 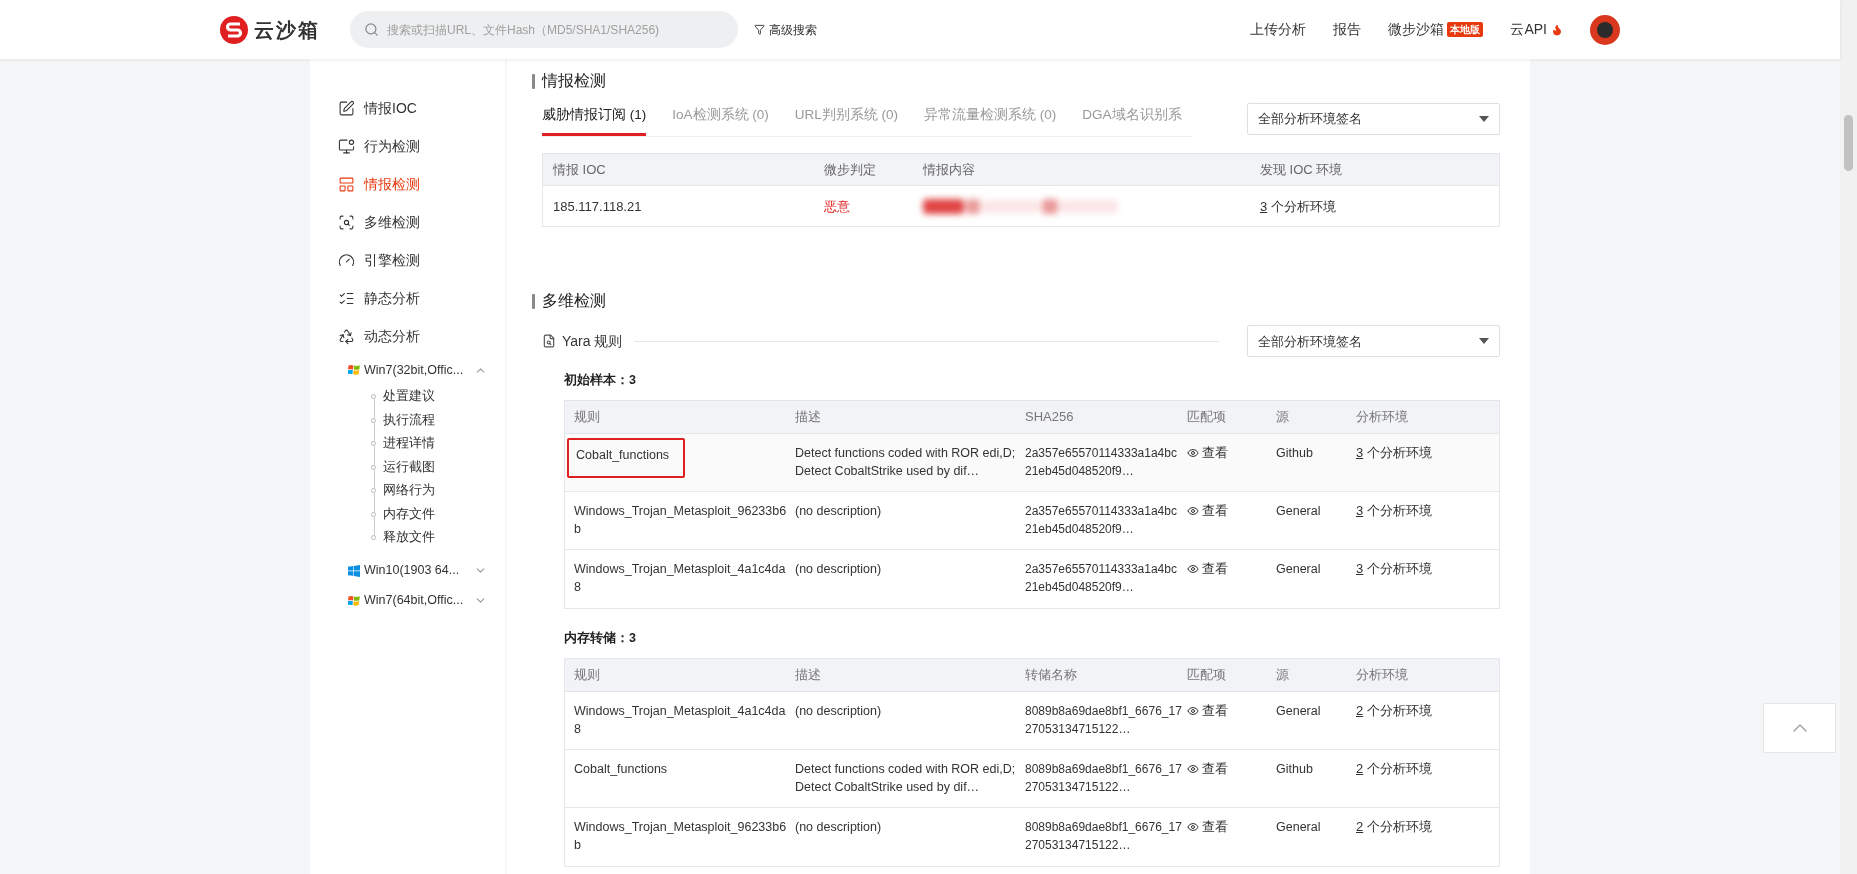 What do you see at coordinates (837, 206) in the screenshot?
I see `verdict-label: 恶意` at bounding box center [837, 206].